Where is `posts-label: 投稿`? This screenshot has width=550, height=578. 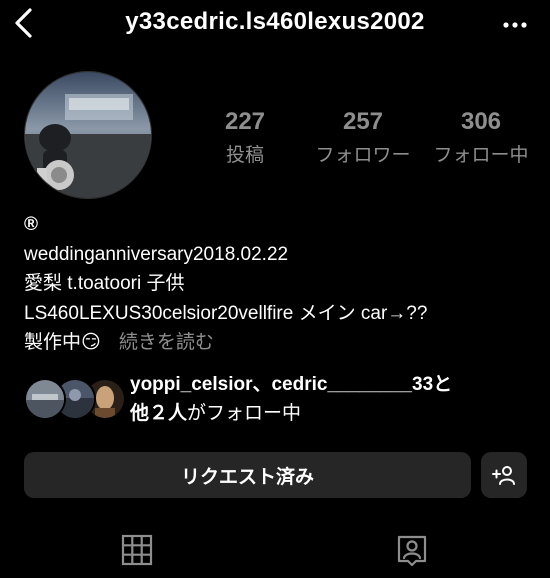 posts-label: 投稿 is located at coordinates (244, 155).